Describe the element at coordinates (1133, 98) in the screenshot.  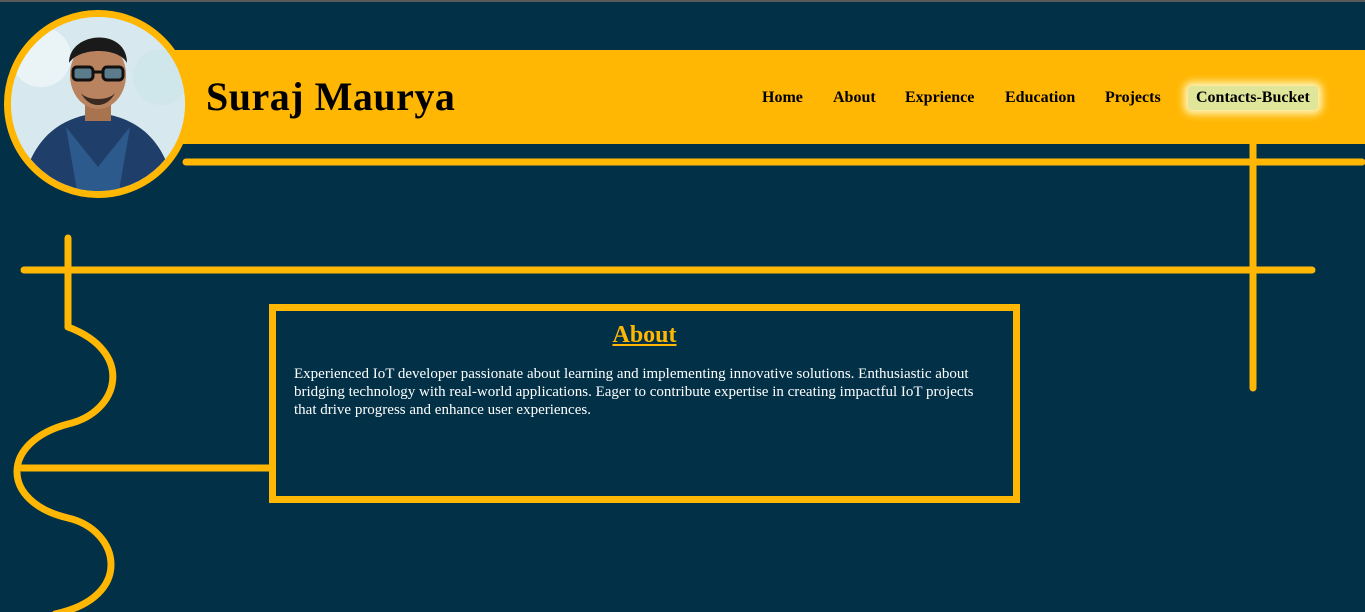
I see `nav-projects-link: Projects` at that location.